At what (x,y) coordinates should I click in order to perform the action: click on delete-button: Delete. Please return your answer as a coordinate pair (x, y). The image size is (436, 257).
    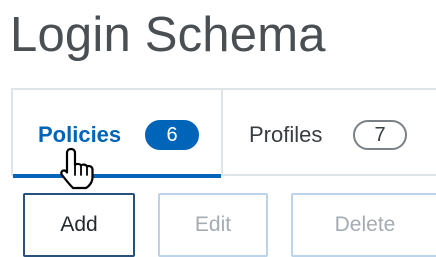
    Looking at the image, I should click on (363, 225).